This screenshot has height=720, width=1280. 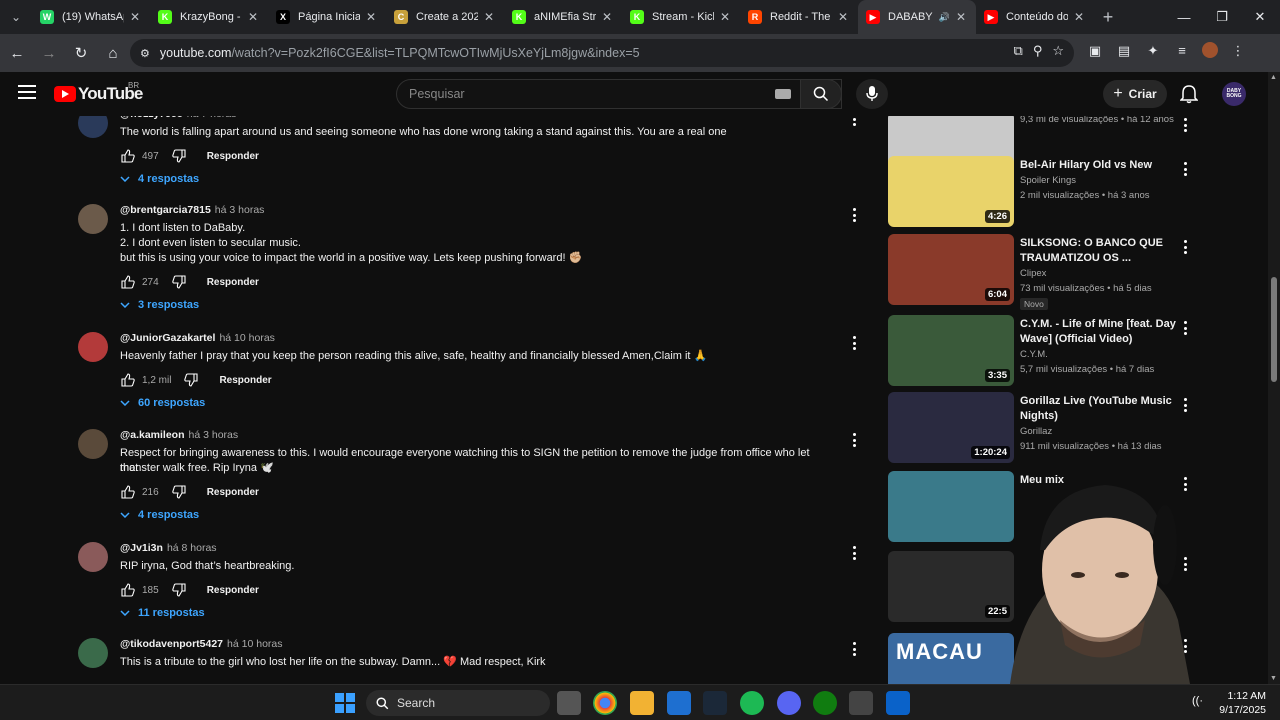 What do you see at coordinates (1048, 180) in the screenshot?
I see `channel-name: Spoiler Kings` at bounding box center [1048, 180].